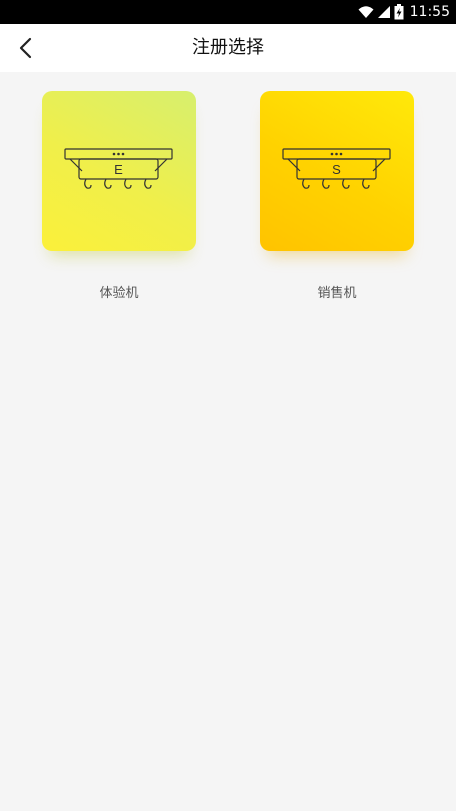 The width and height of the screenshot is (456, 811). What do you see at coordinates (337, 291) in the screenshot?
I see `option-label-sales: 销售机` at bounding box center [337, 291].